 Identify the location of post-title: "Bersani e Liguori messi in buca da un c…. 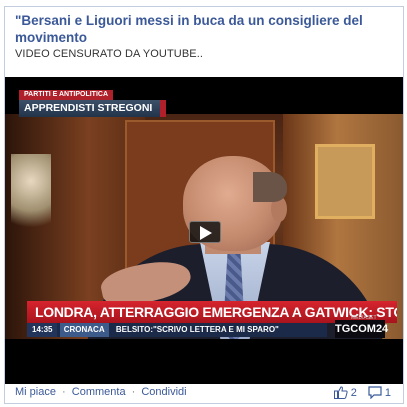
(205, 29).